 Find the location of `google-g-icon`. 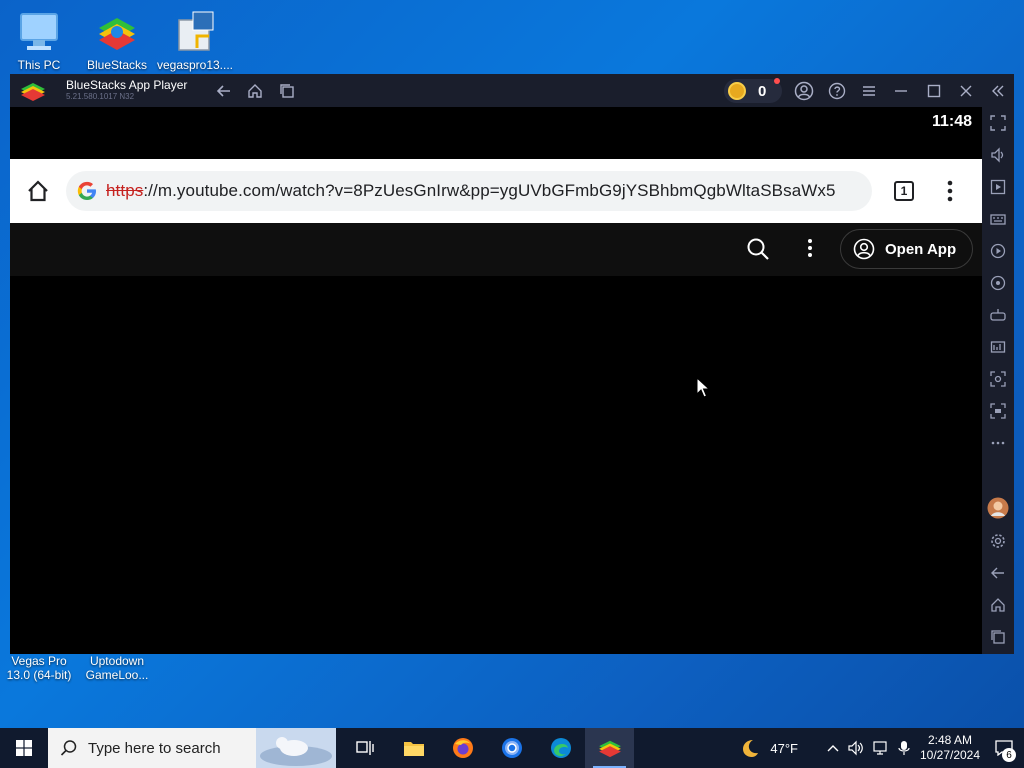

google-g-icon is located at coordinates (86, 190).